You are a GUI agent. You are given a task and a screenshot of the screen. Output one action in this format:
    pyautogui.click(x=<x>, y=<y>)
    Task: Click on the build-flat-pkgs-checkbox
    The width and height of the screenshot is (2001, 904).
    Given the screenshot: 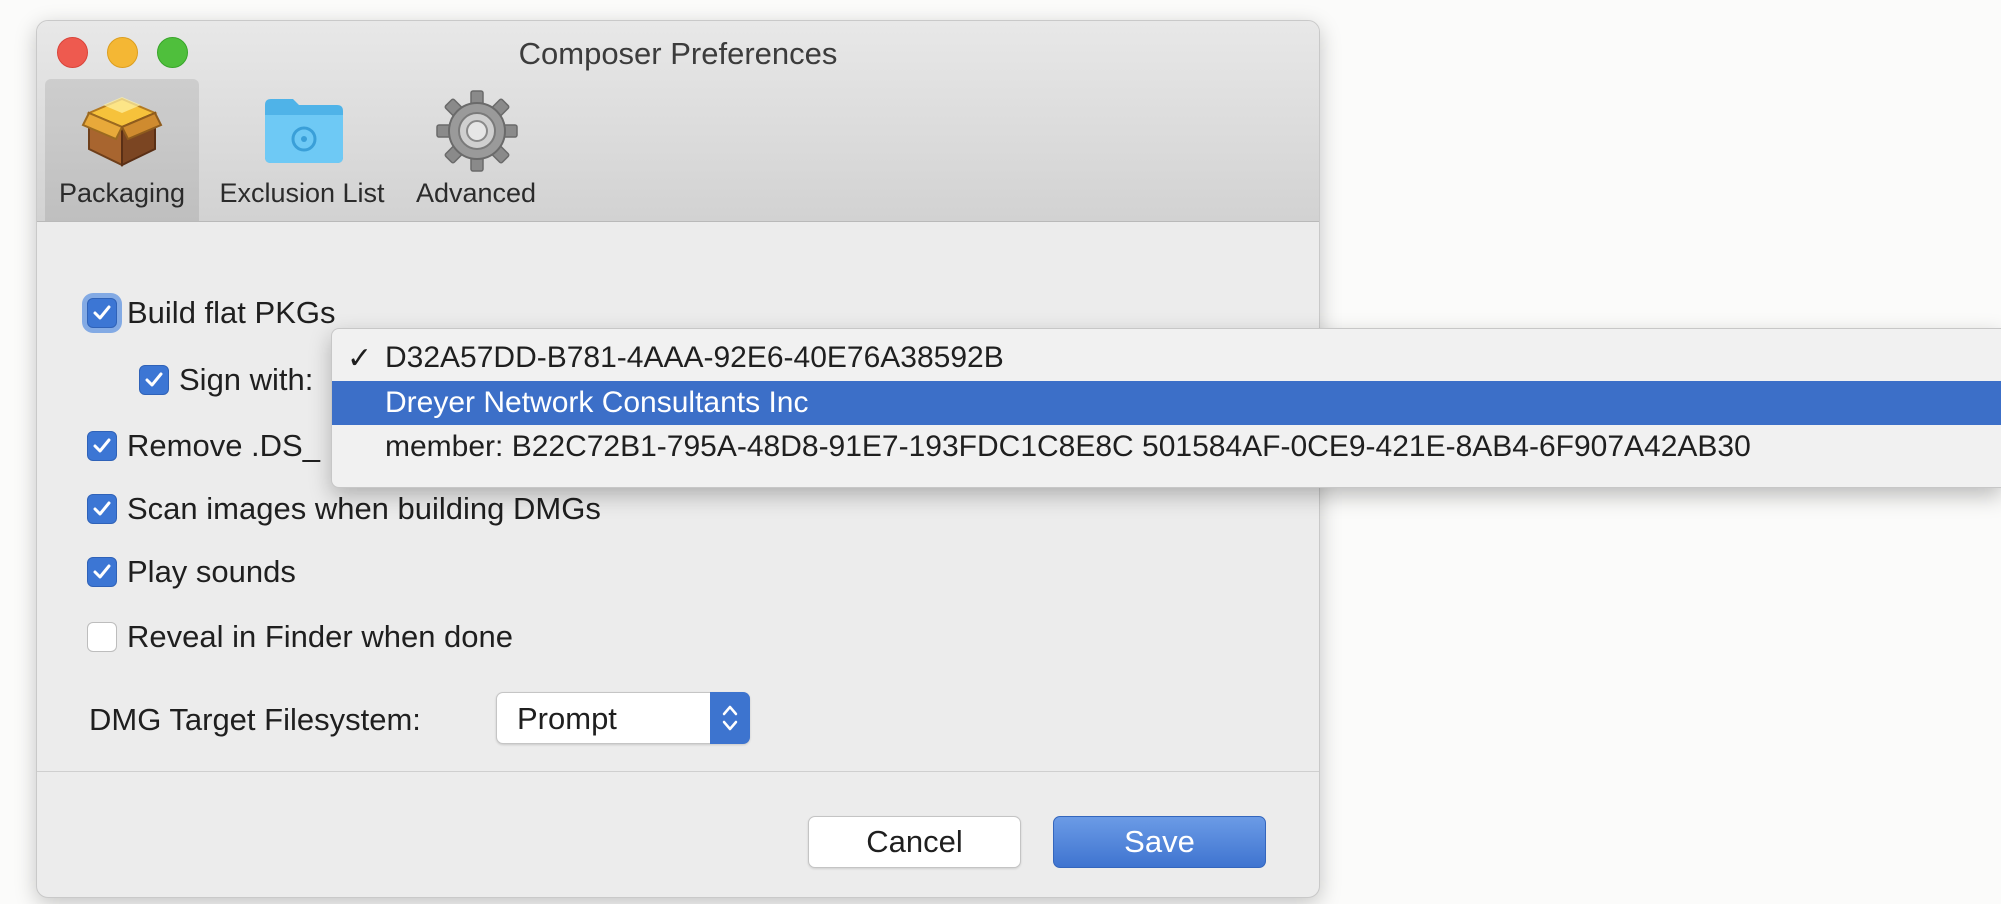 What is the action you would take?
    pyautogui.click(x=102, y=313)
    